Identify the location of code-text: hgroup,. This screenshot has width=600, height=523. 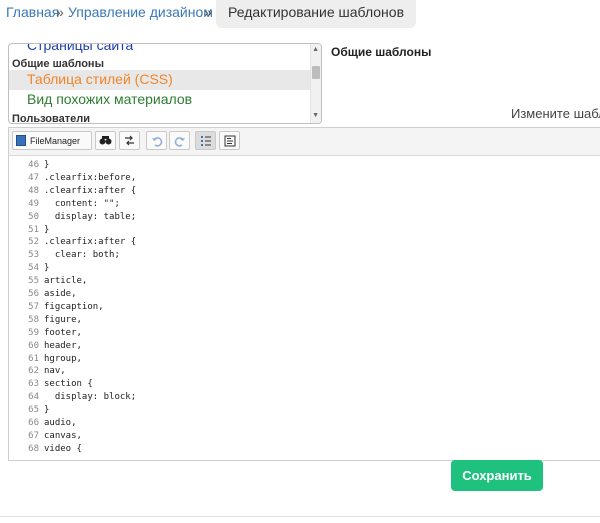
(63, 359).